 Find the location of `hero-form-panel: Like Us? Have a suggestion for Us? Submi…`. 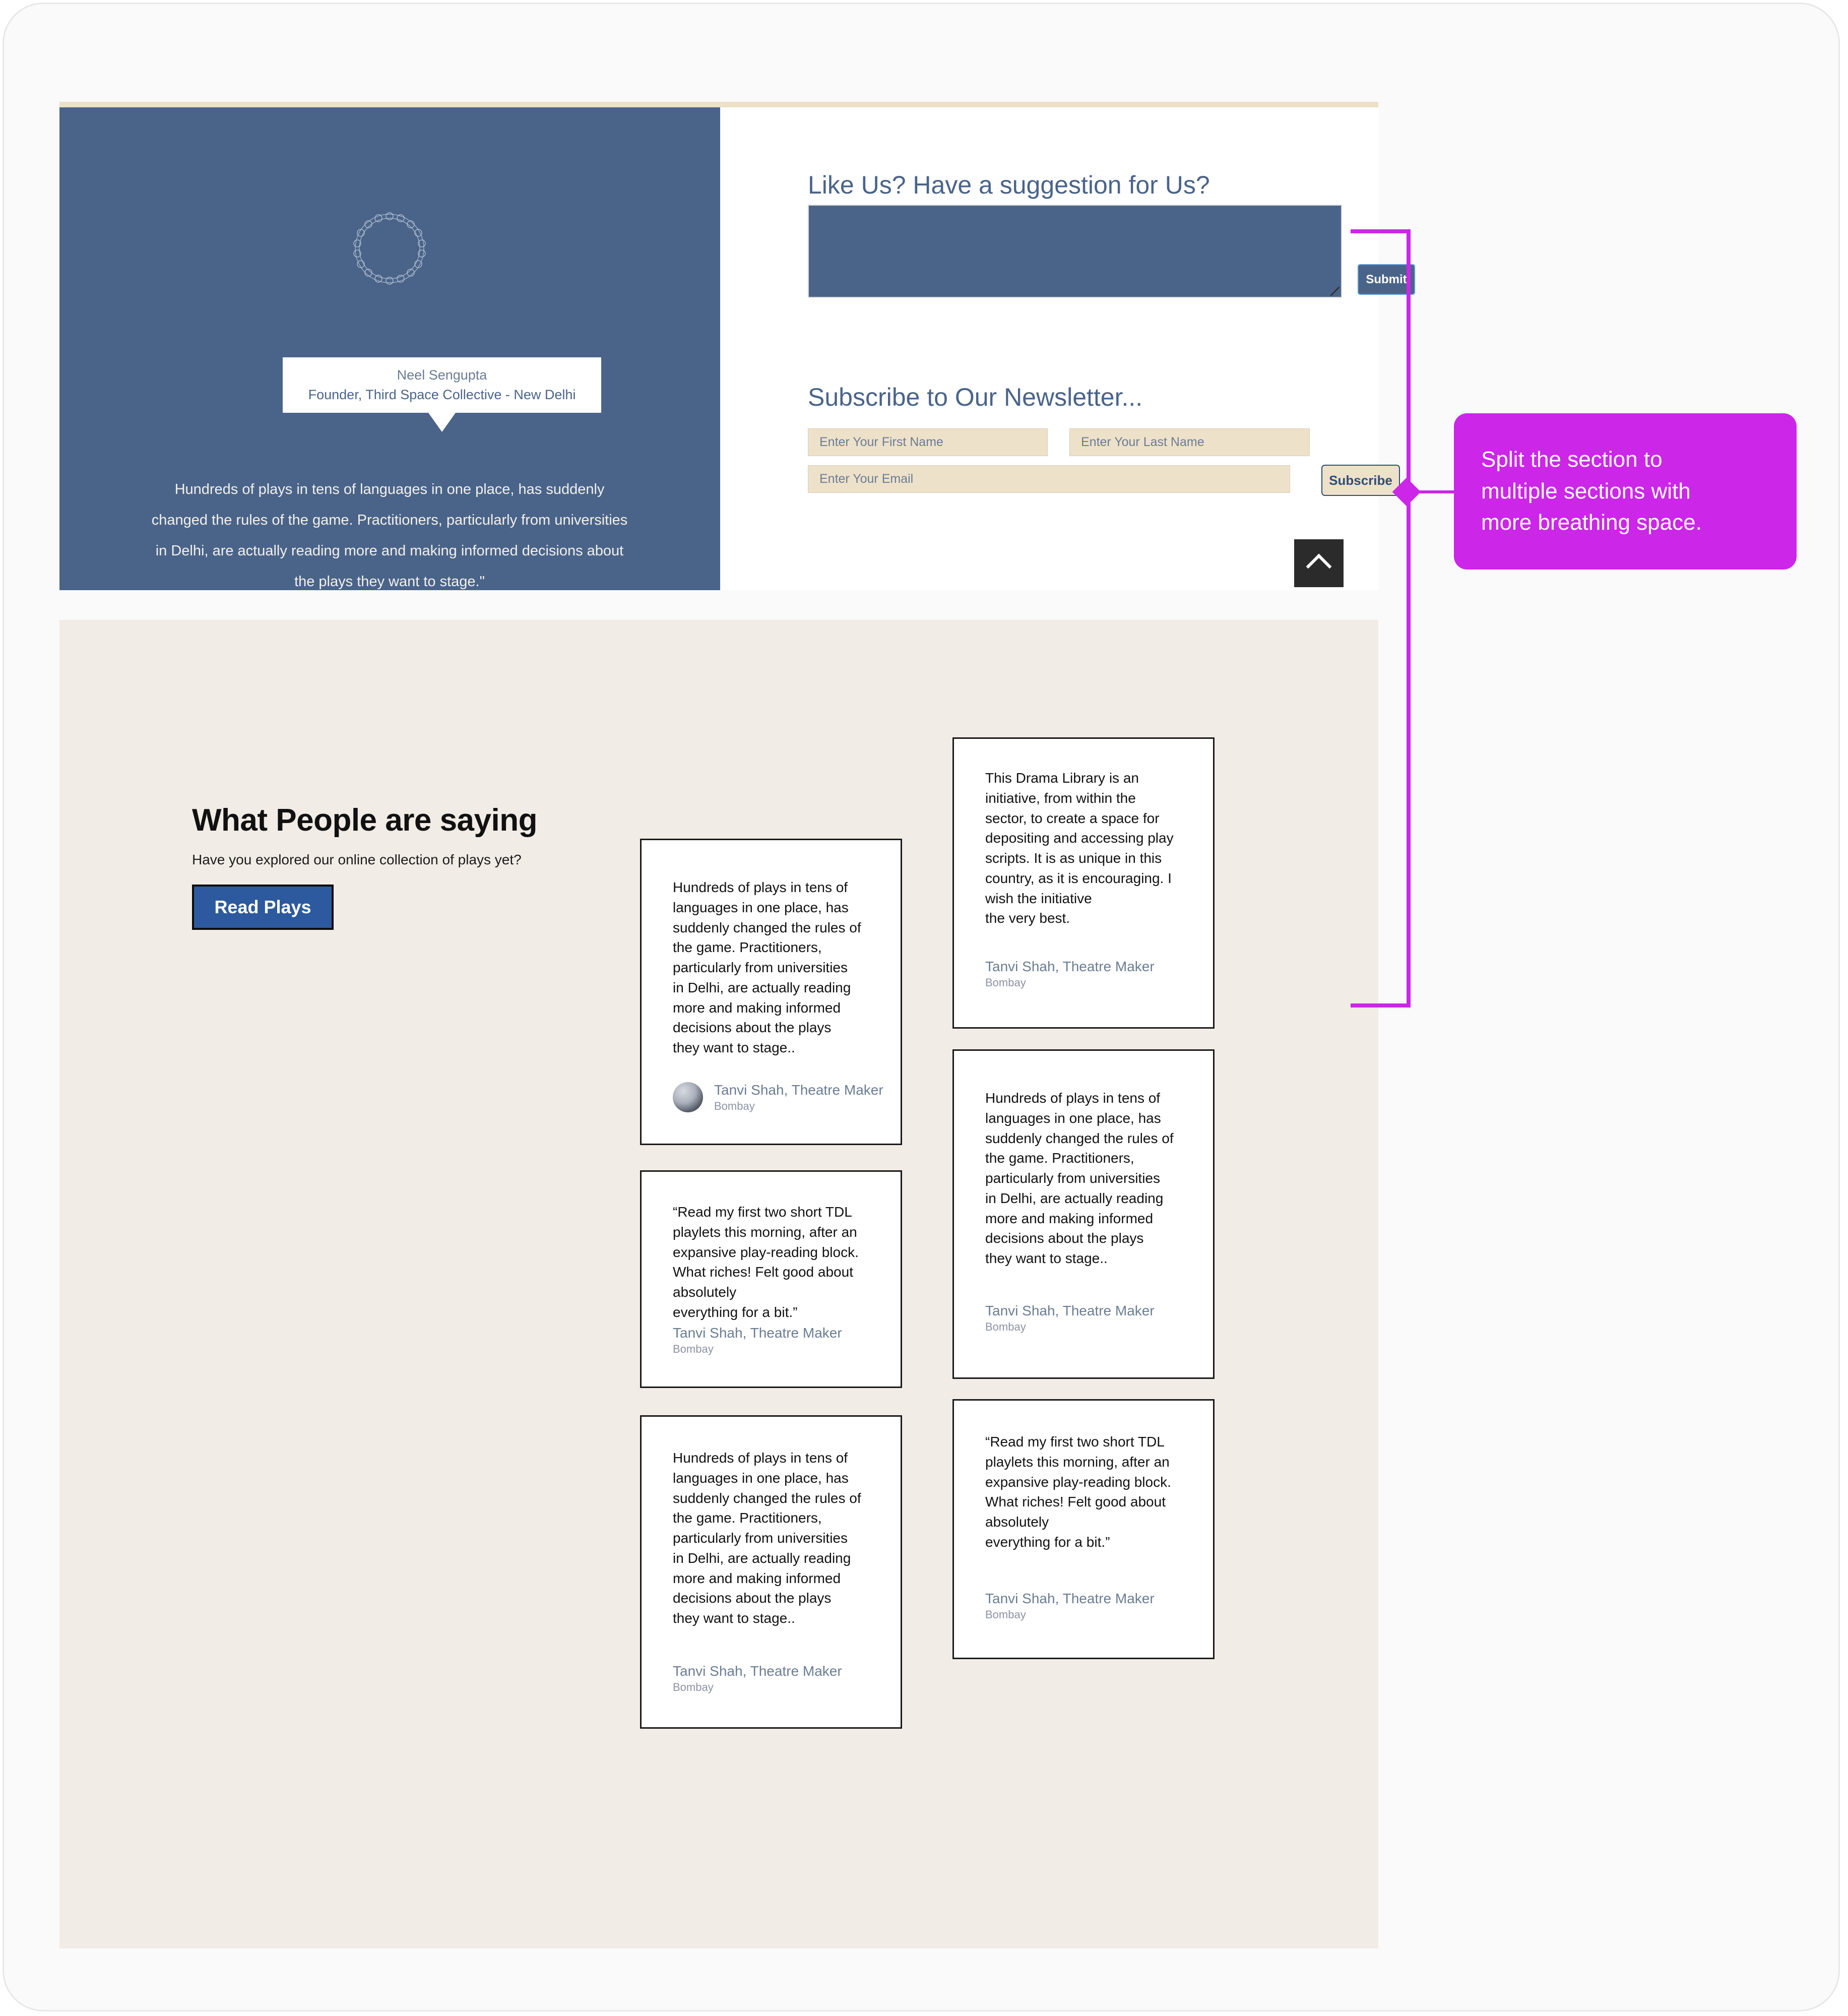

hero-form-panel: Like Us? Have a suggestion for Us? Submi… is located at coordinates (1067, 348).